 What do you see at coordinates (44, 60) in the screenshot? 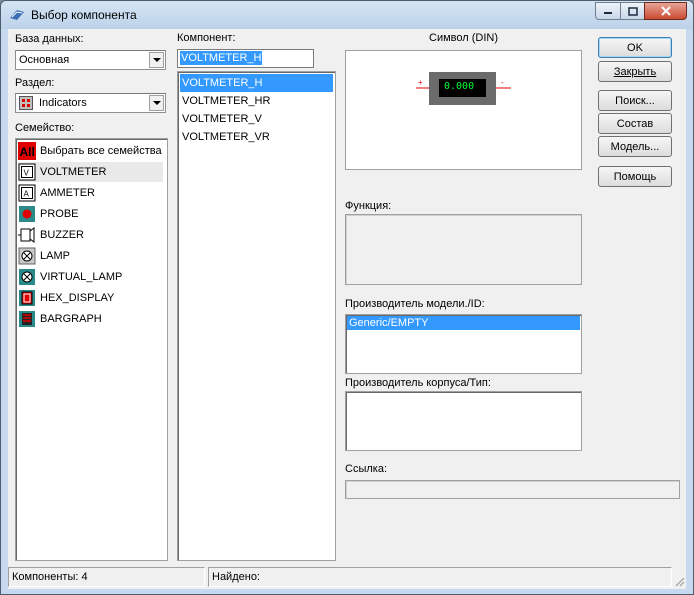
I see `database-value: Основная` at bounding box center [44, 60].